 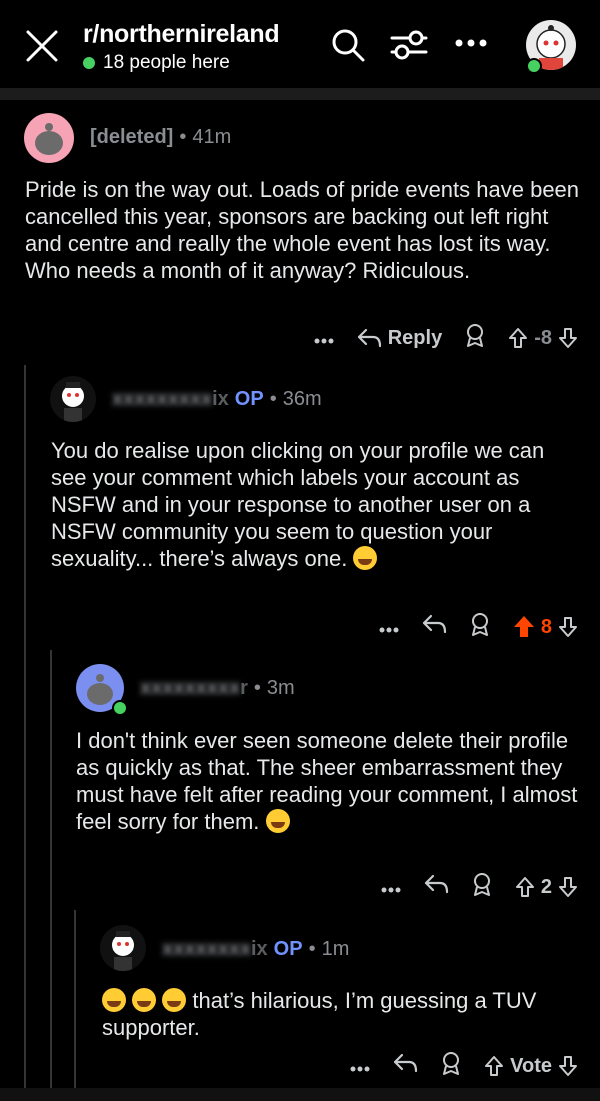 I want to click on subreddit-title: r/northernireland, so click(x=181, y=34).